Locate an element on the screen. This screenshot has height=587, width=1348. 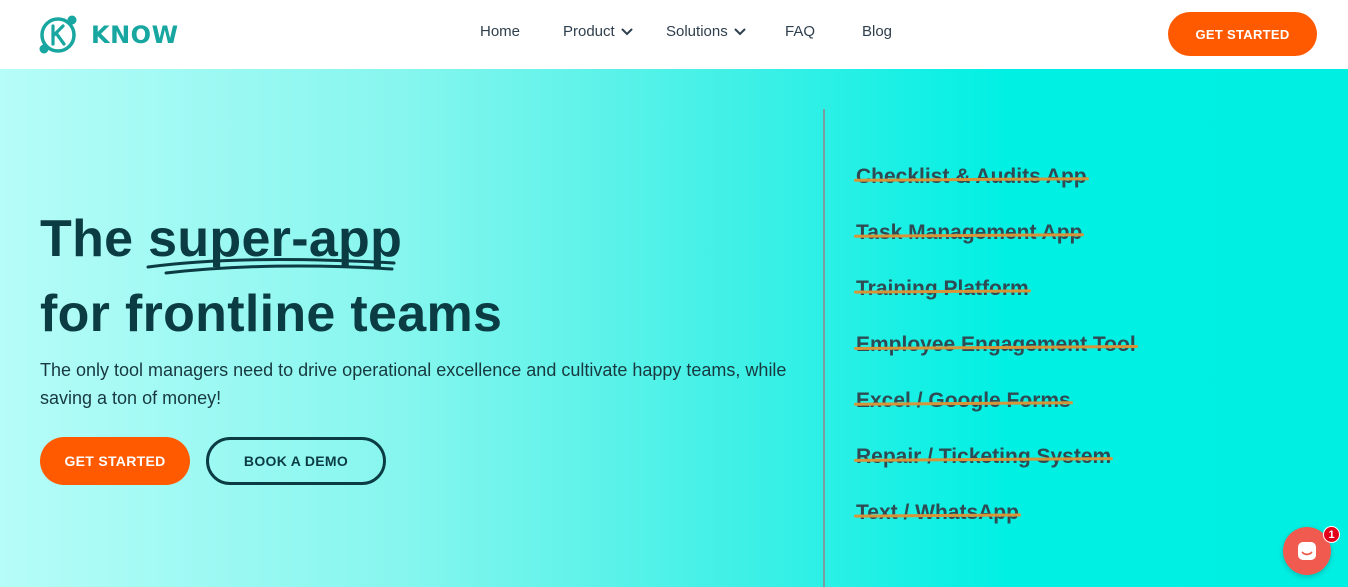
header-get-started-button: GET STARTED is located at coordinates (1242, 34).